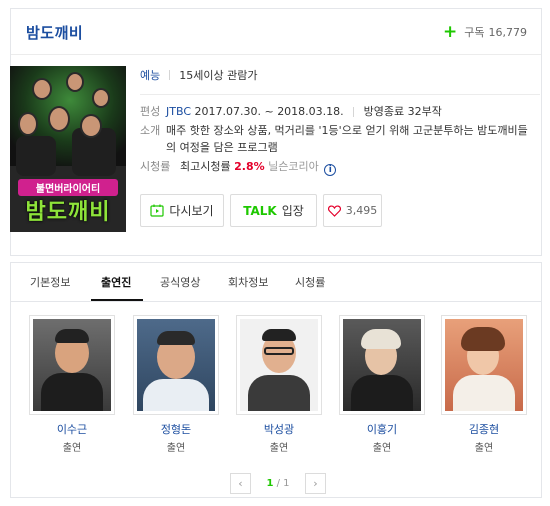 This screenshot has width=550, height=506. I want to click on active-tab-indicator, so click(117, 300).